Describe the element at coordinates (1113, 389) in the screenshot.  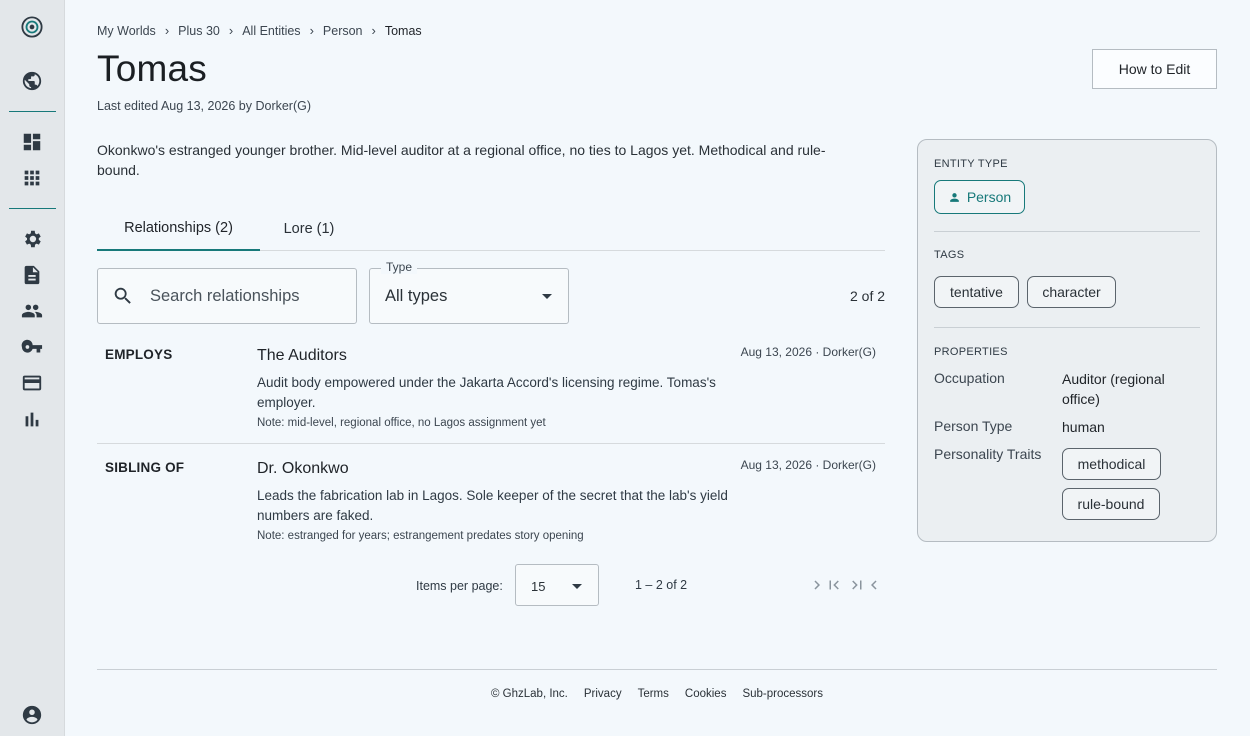
I see `property-value: Auditor (regional office)` at that location.